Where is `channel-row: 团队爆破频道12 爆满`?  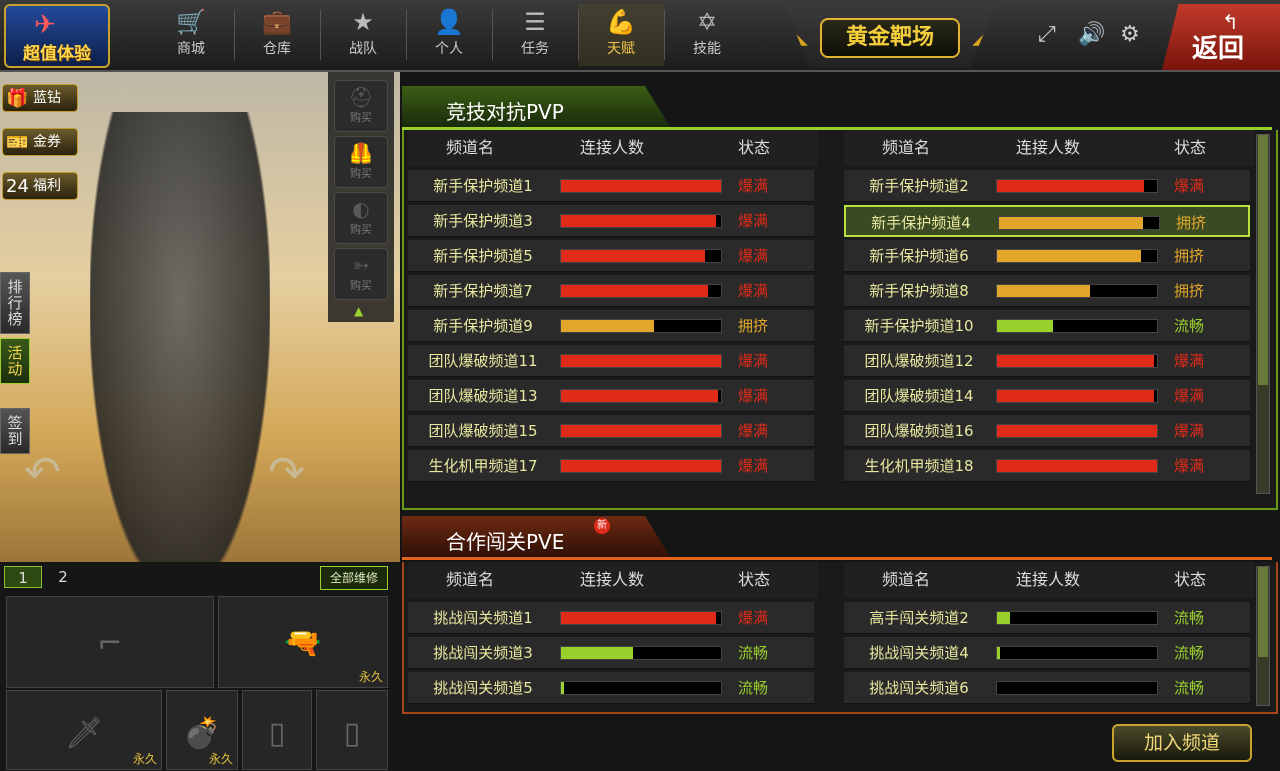 channel-row: 团队爆破频道12 爆满 is located at coordinates (1047, 361).